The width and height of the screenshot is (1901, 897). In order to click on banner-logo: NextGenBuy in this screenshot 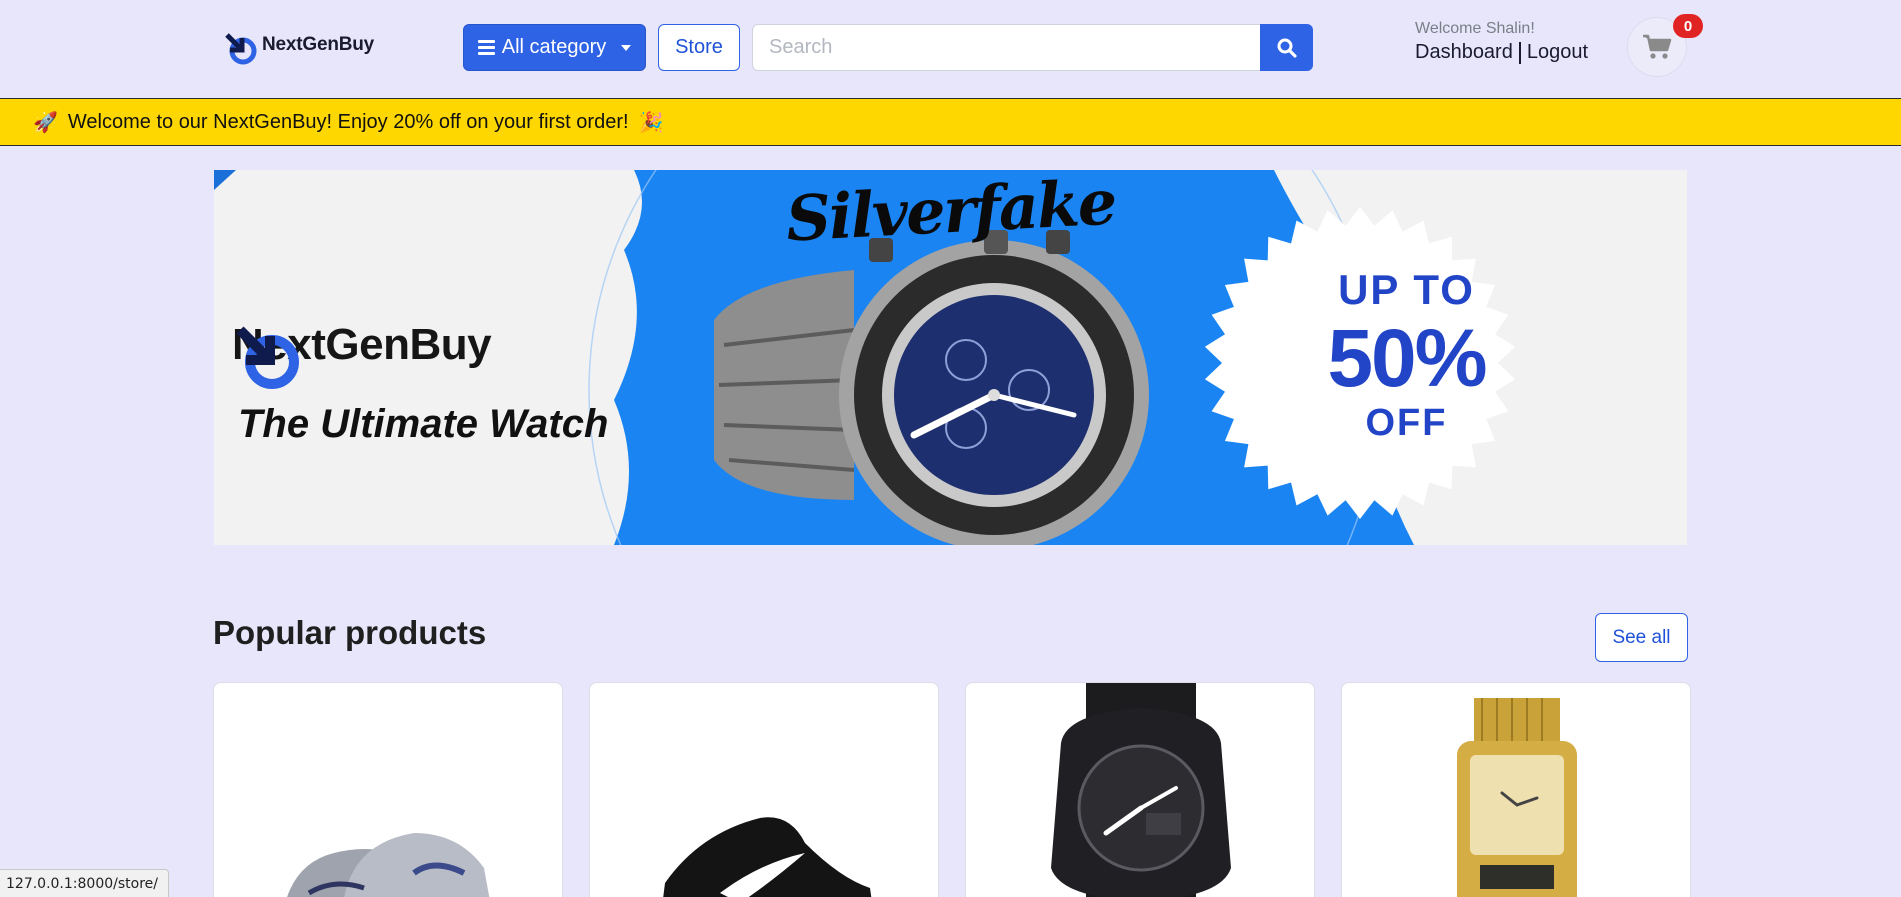, I will do `click(362, 354)`.